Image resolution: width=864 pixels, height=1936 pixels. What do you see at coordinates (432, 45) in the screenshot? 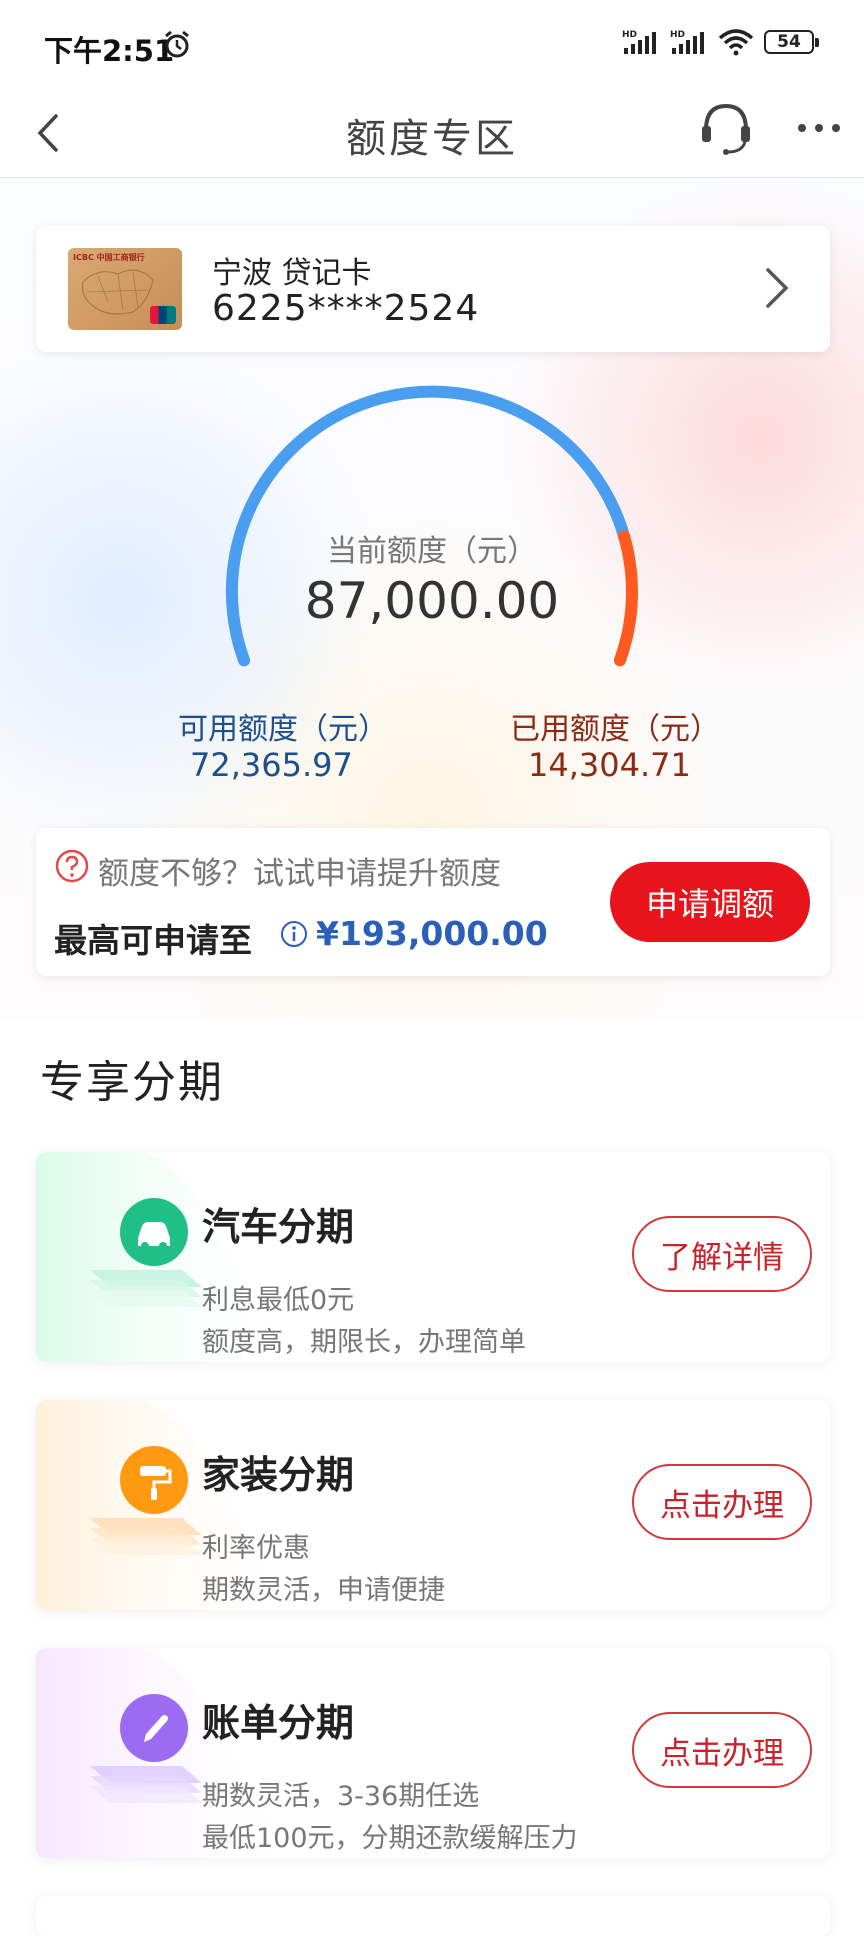
I see `status-bar: 下午2:51 HD HD 54` at bounding box center [432, 45].